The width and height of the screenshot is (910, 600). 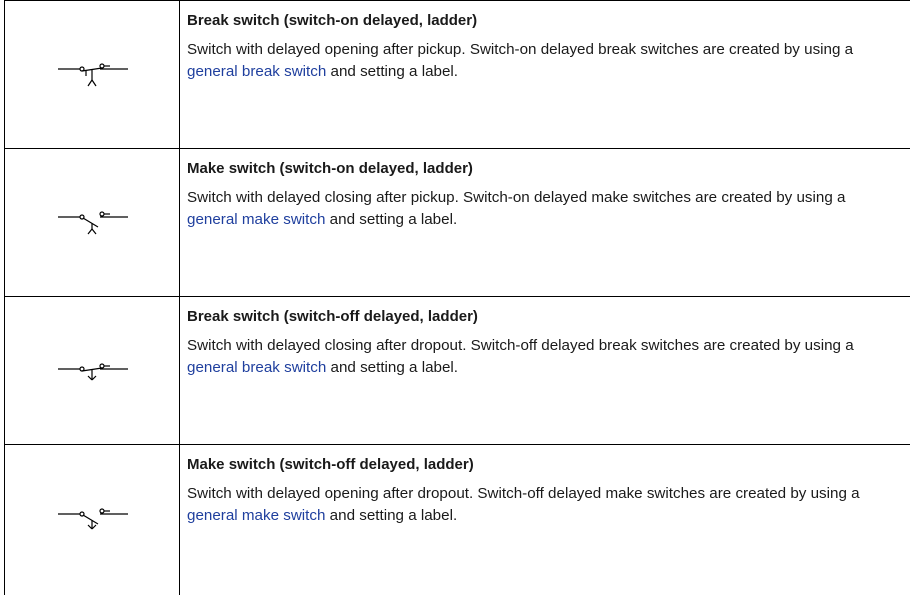 I want to click on make-switch-off-delayed-symbol-icon, so click(x=93, y=519).